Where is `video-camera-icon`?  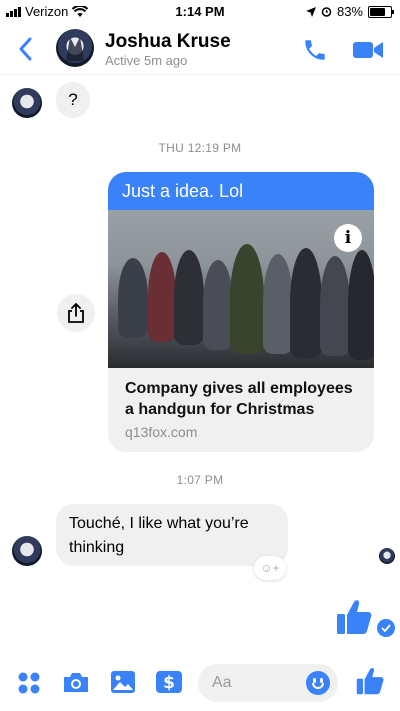 video-camera-icon is located at coordinates (368, 50).